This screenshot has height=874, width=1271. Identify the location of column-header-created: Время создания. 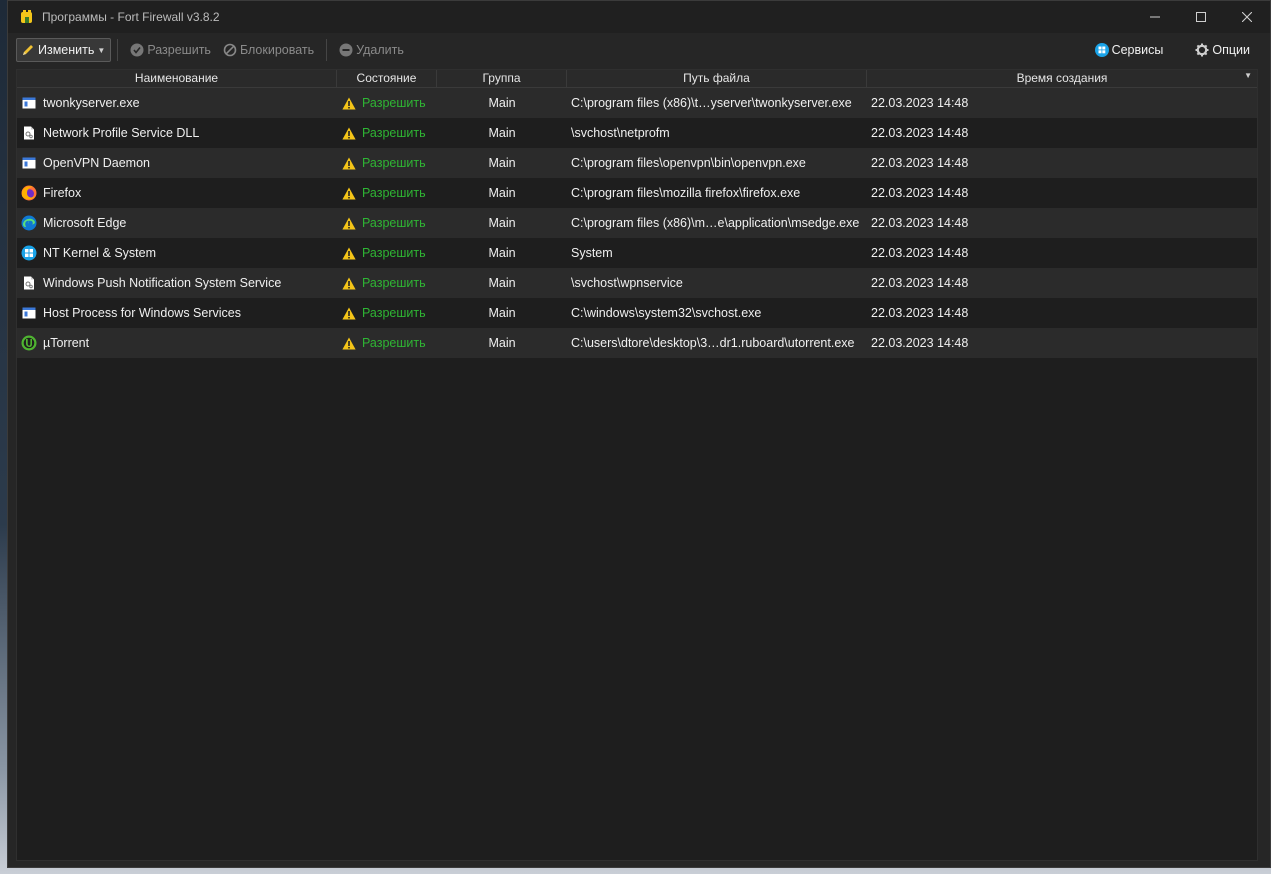
(1062, 78).